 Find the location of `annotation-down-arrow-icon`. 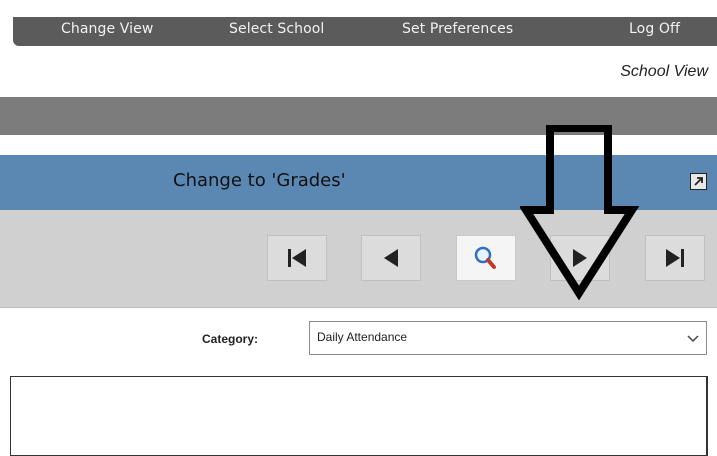

annotation-down-arrow-icon is located at coordinates (580, 212).